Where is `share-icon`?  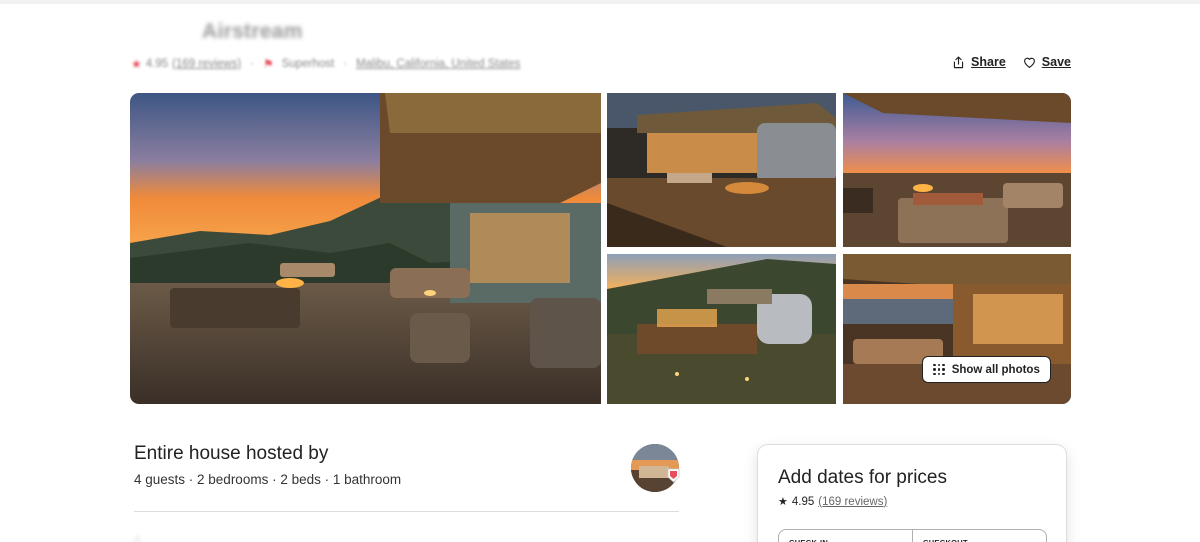 share-icon is located at coordinates (958, 61).